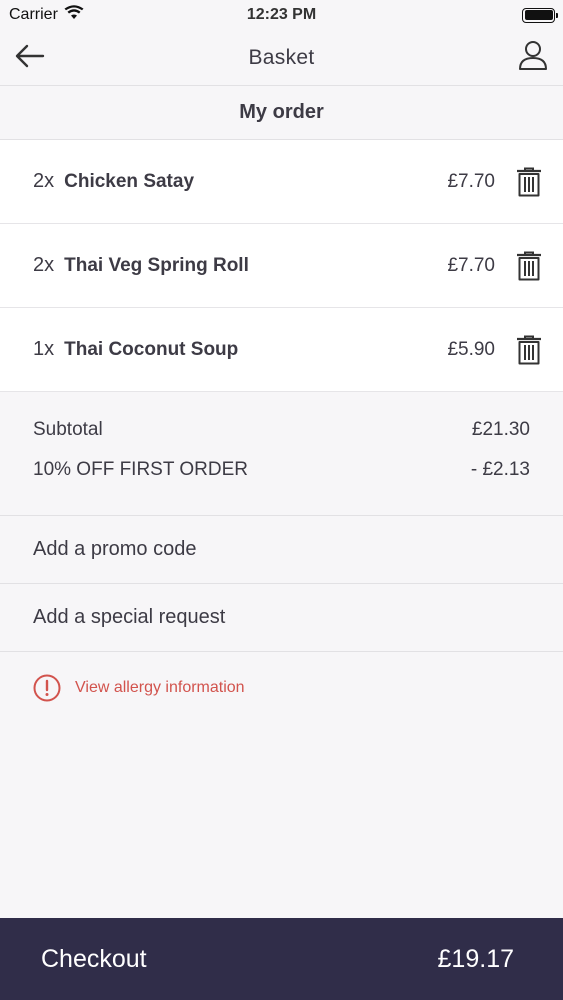 The image size is (563, 1000). Describe the element at coordinates (281, 14) in the screenshot. I see `status-time: 12:23 PM` at that location.